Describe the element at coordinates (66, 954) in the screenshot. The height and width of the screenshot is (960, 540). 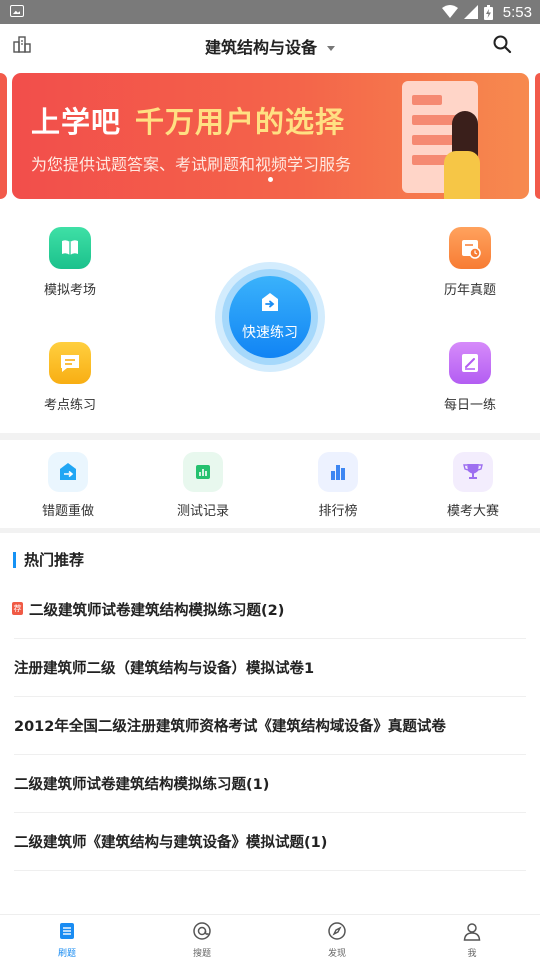
I see `tab-label: 刷题` at that location.